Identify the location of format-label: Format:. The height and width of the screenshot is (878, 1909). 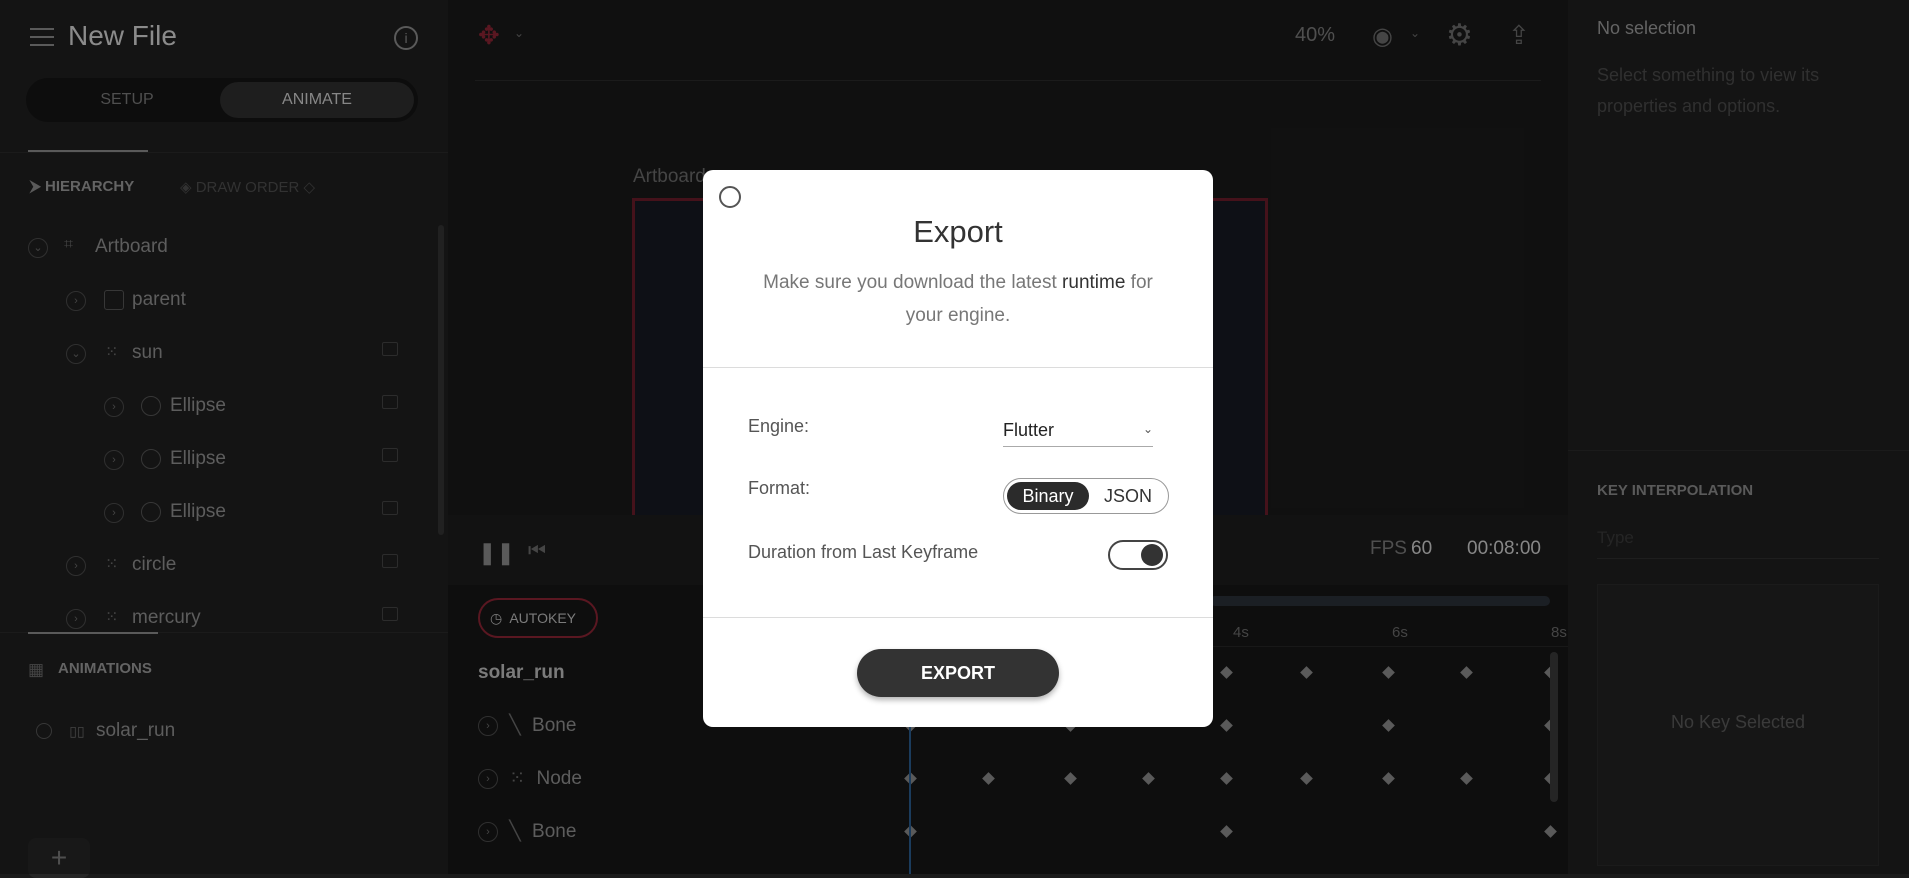
(779, 488).